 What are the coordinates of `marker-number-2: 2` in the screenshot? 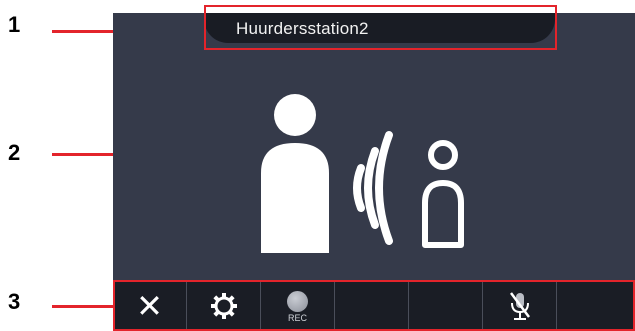 It's located at (14, 152).